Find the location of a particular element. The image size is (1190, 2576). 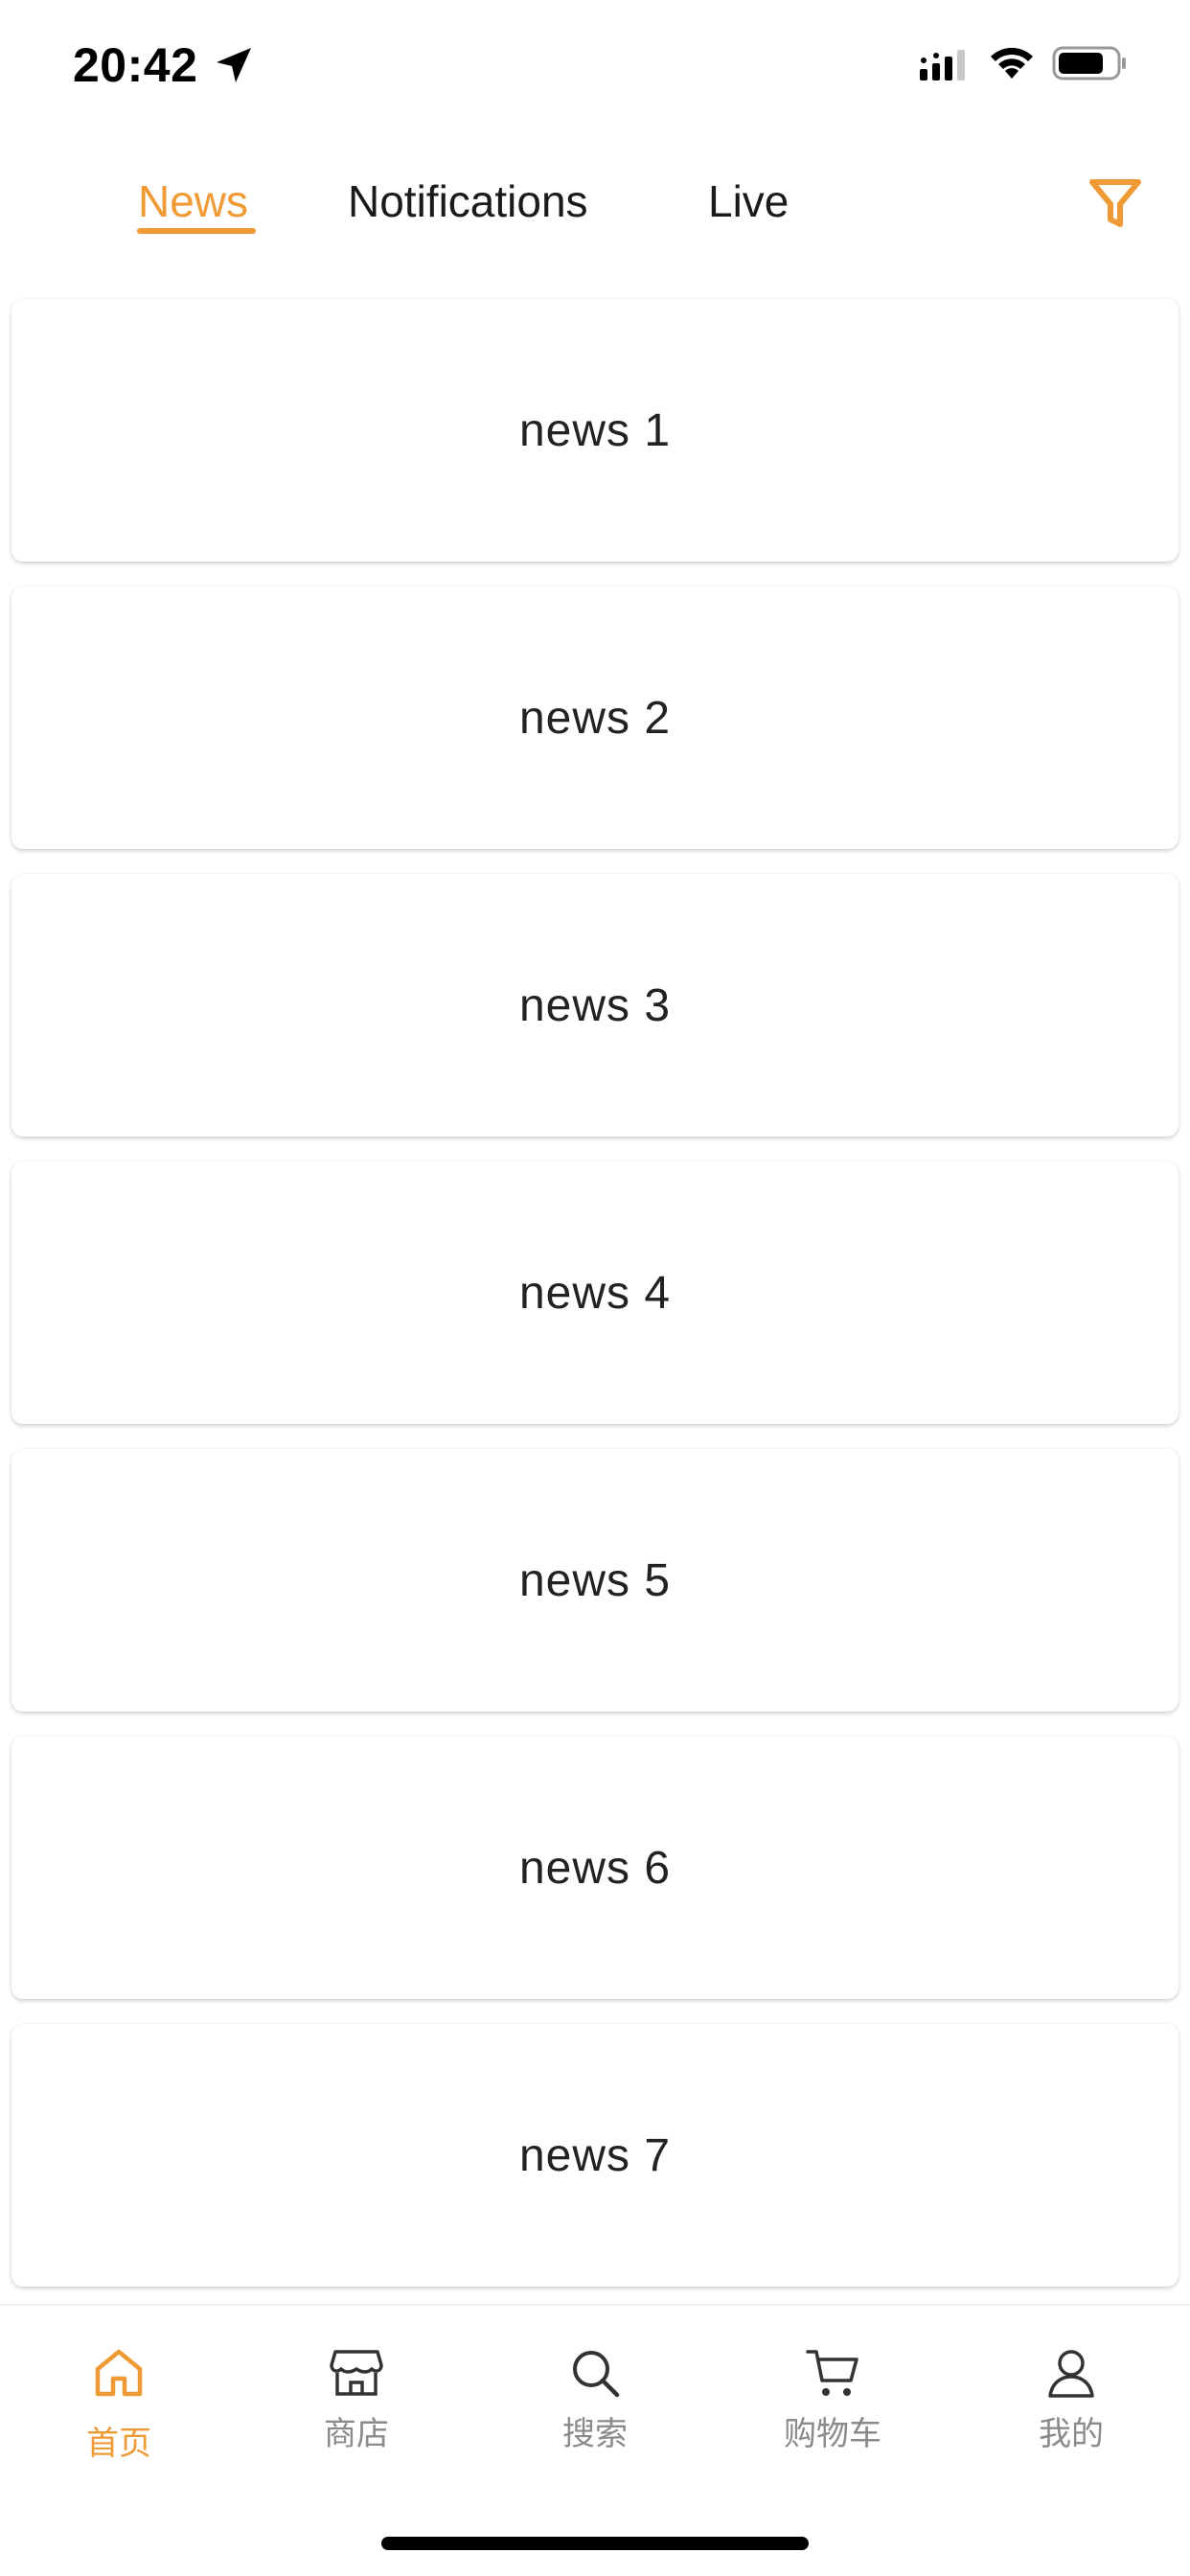

bottom-navigation: 首页 商店 搜索 购物车 我的 is located at coordinates (595, 2440).